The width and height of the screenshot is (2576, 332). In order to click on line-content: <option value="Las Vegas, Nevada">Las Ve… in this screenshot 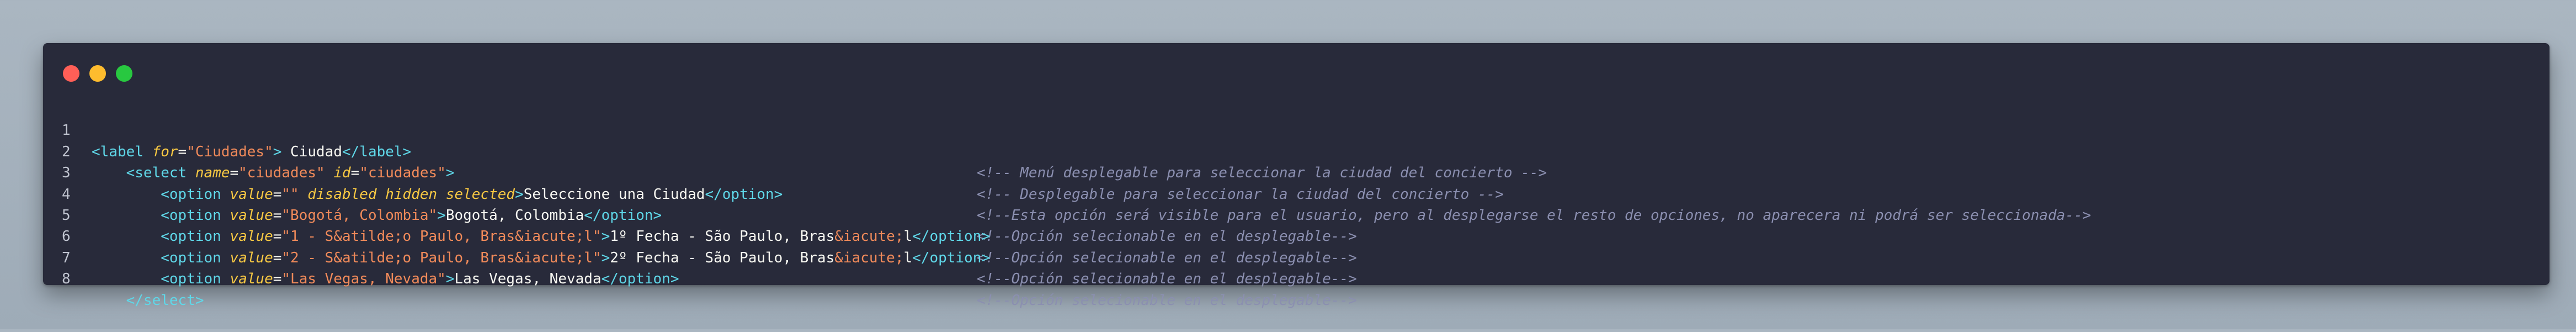, I will do `click(385, 278)`.